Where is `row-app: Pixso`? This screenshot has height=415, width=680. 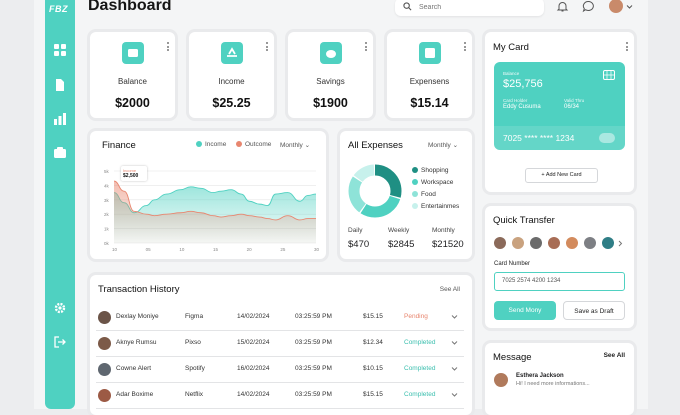 row-app: Pixso is located at coordinates (193, 342).